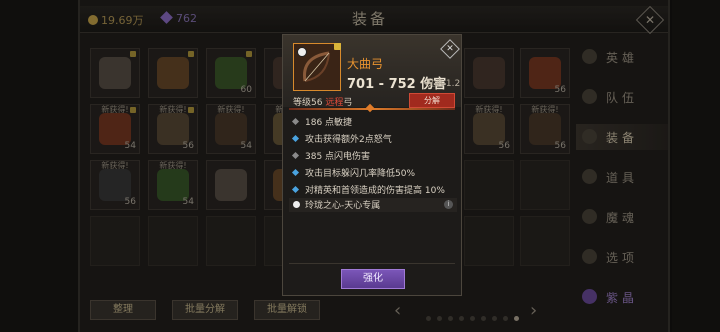 The image size is (720, 332). Describe the element at coordinates (450, 49) in the screenshot. I see `close-icon: ✕` at that location.